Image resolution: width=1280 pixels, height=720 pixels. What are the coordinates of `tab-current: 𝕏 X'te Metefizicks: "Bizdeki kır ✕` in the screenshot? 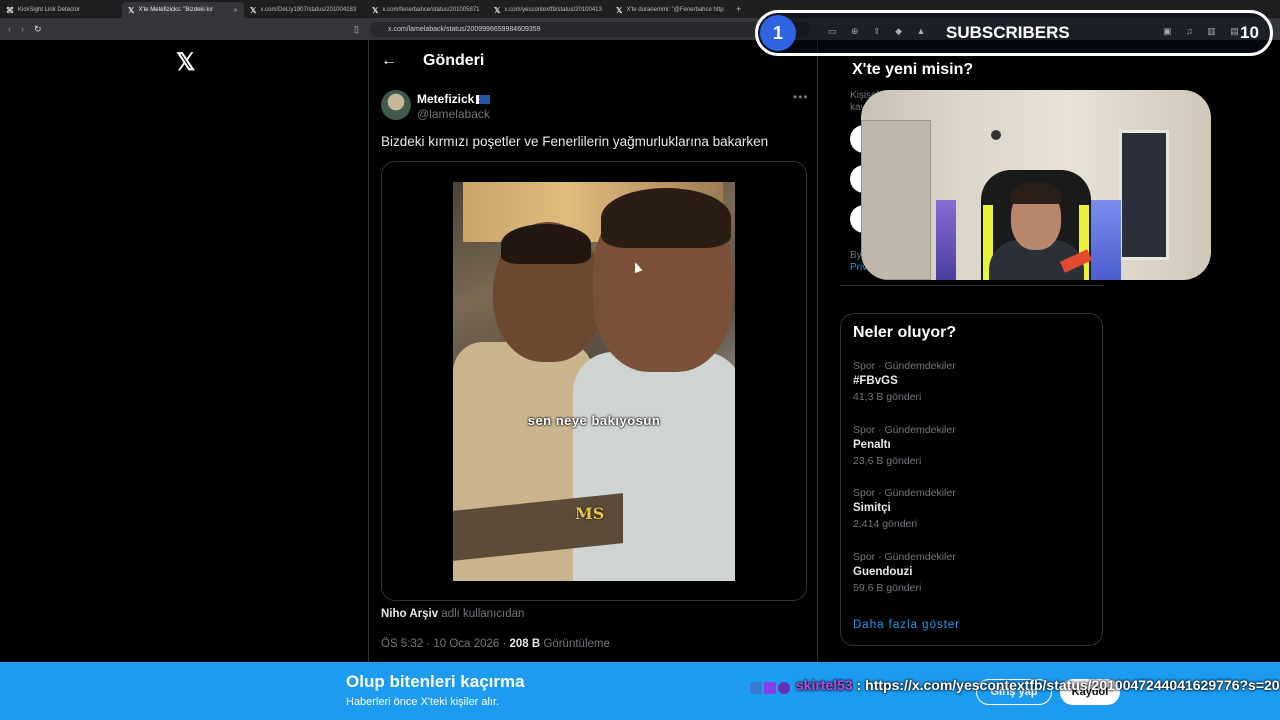 It's located at (183, 10).